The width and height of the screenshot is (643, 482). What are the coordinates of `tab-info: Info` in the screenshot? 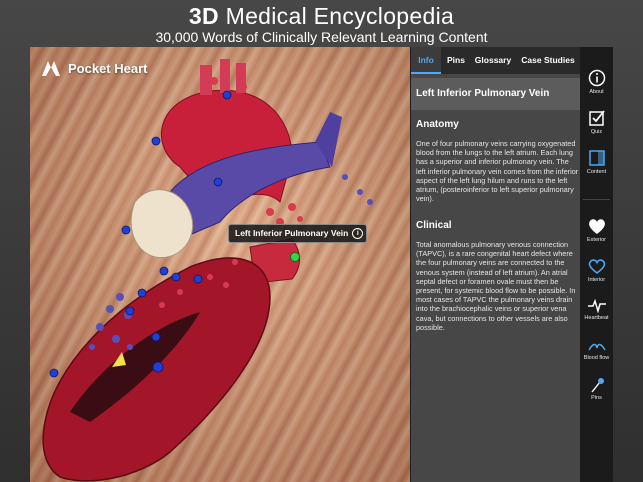 It's located at (426, 60).